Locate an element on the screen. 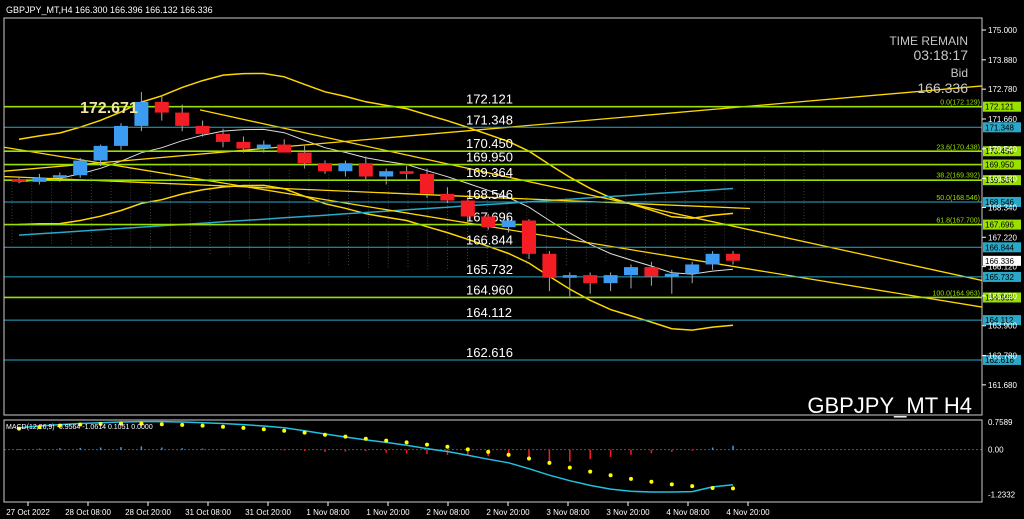 This screenshot has height=519, width=1024. price-level-tag-text: 165.732 is located at coordinates (999, 277).